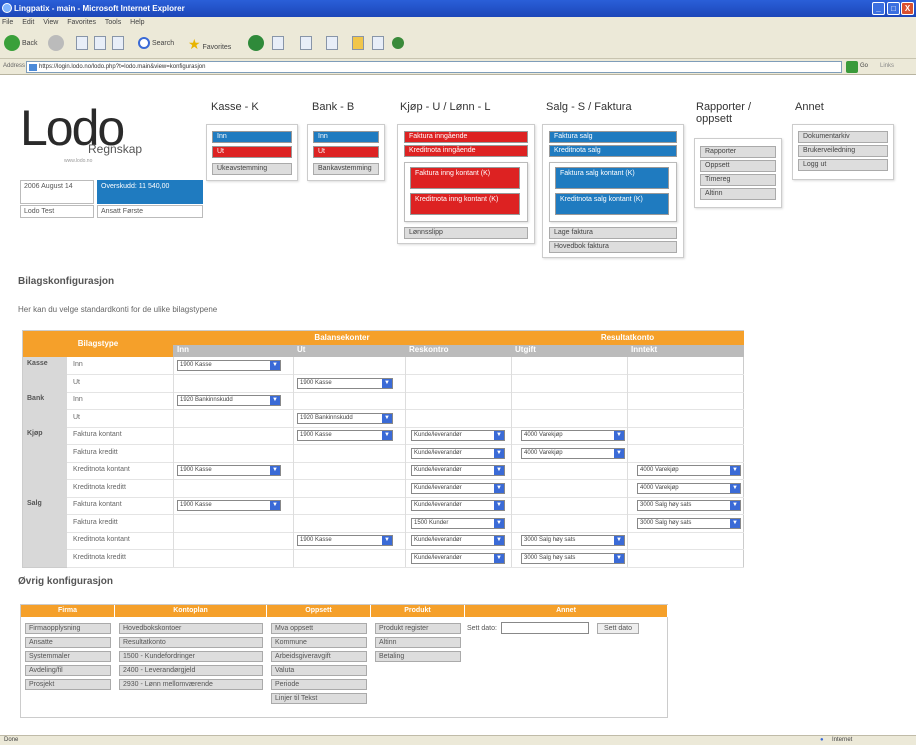  Describe the element at coordinates (319, 684) in the screenshot. I see `ovrig-link-button: Periode` at that location.